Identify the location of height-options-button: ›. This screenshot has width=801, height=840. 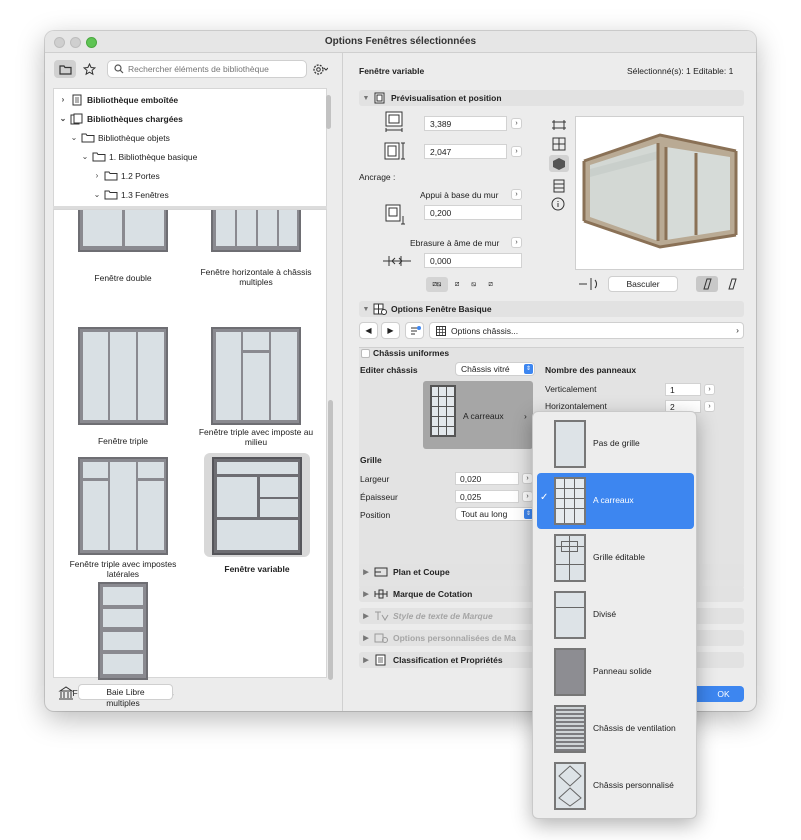
(516, 151).